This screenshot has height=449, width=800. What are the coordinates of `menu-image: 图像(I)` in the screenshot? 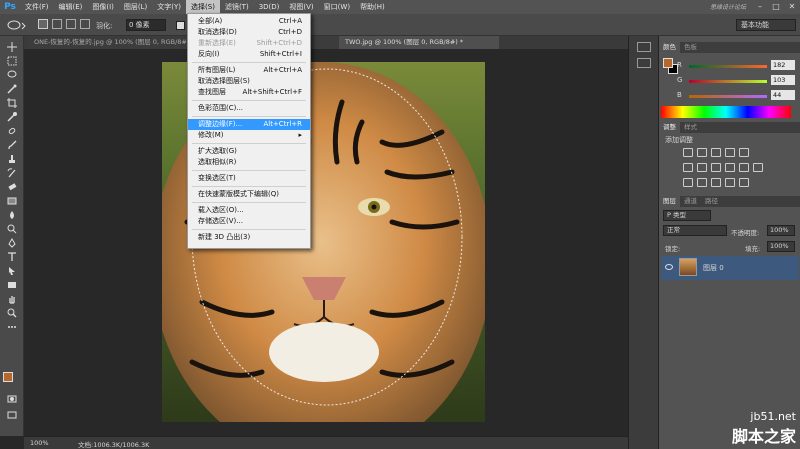 It's located at (103, 7).